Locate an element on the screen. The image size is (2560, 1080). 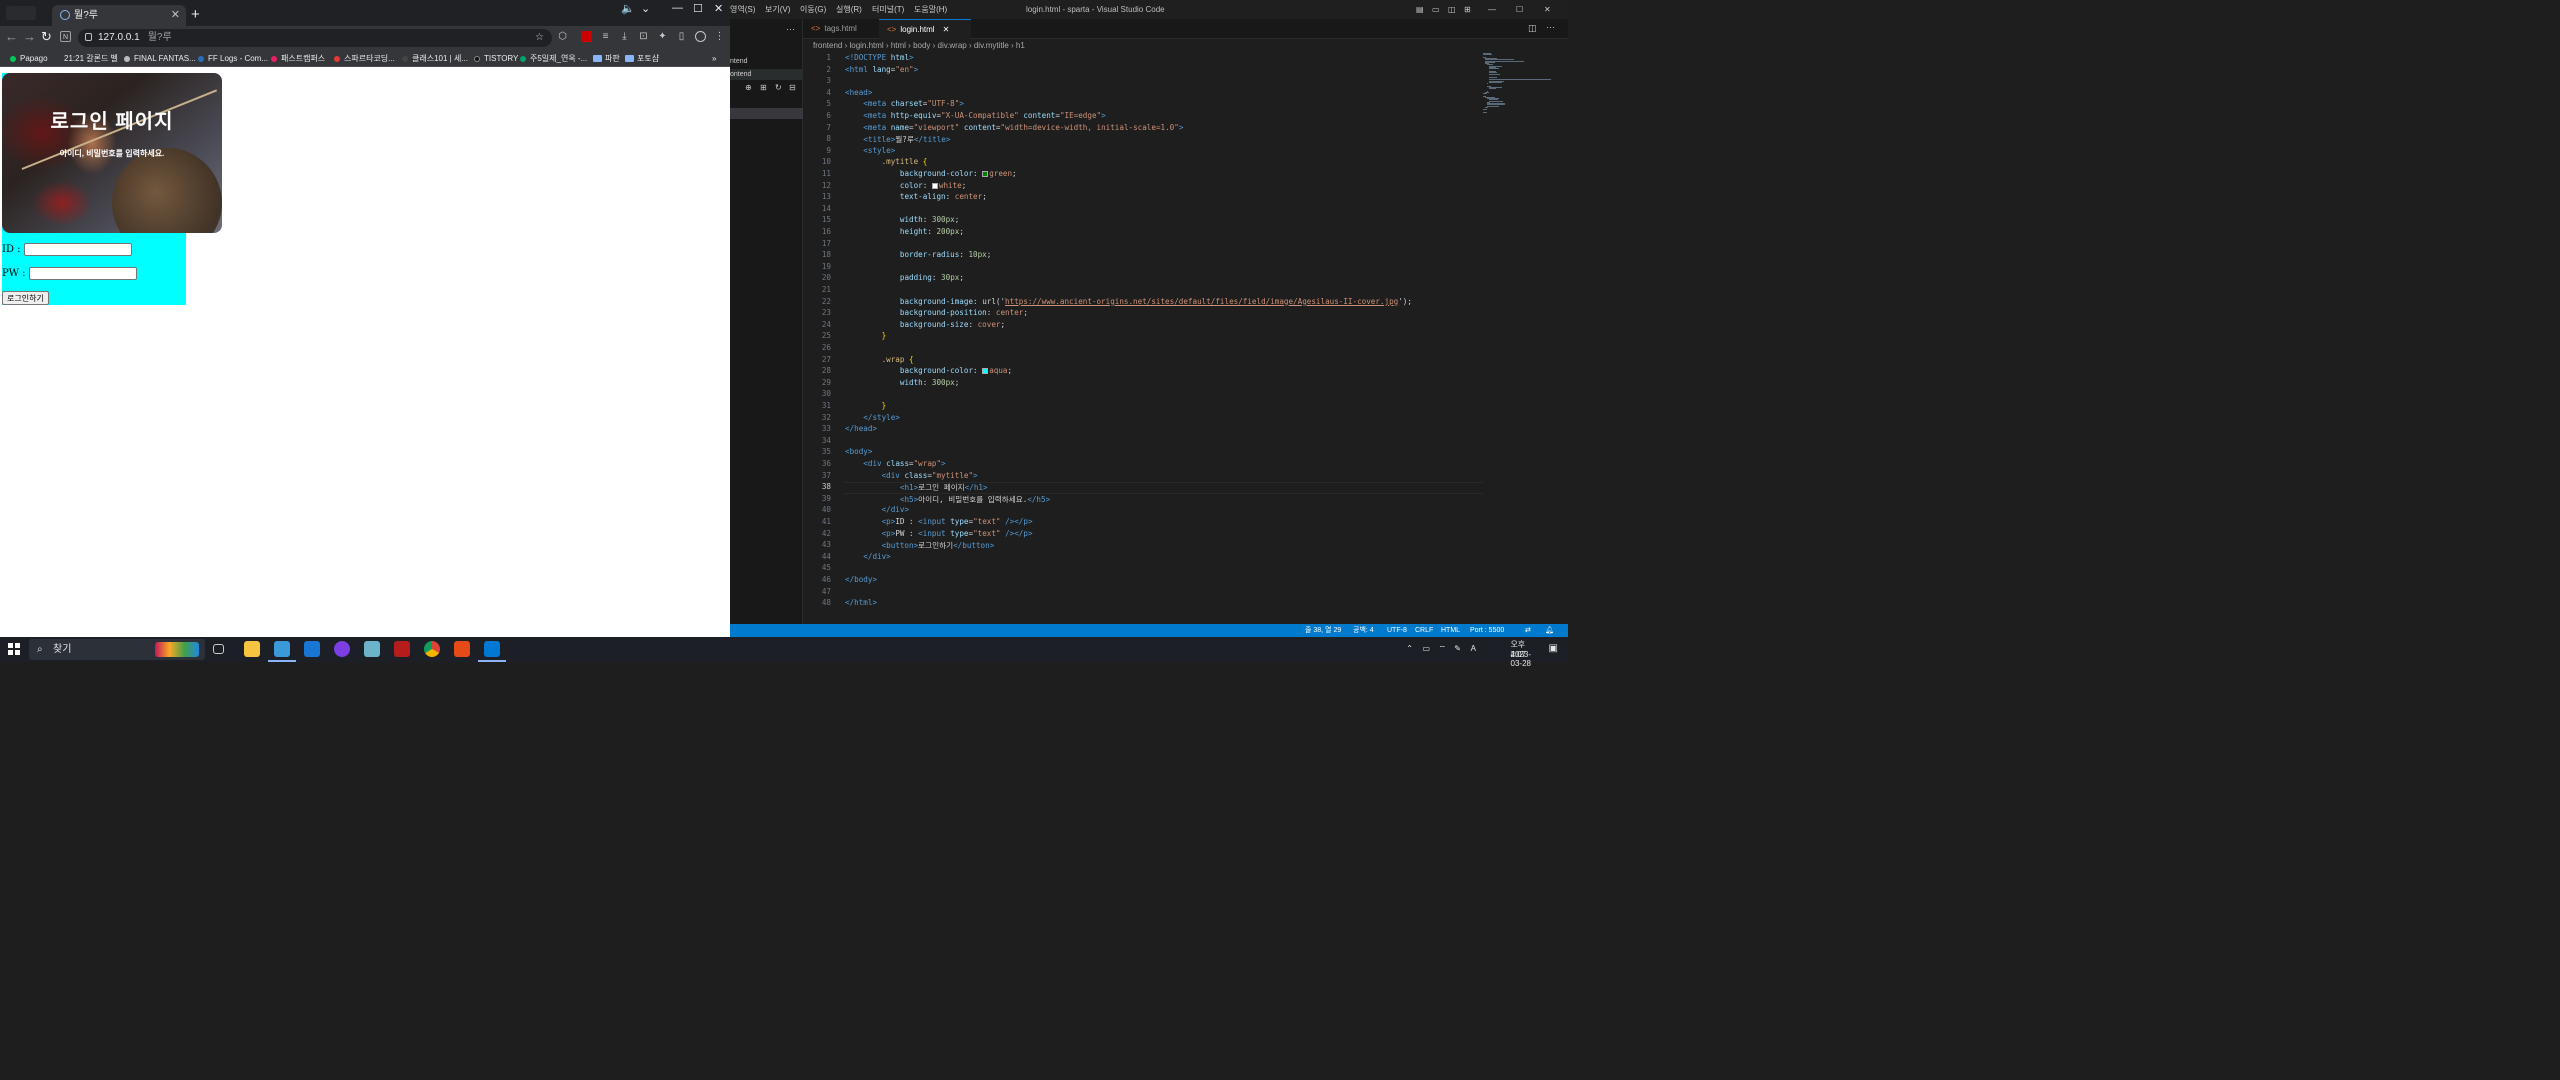
minimap is located at coordinates (1523, 83).